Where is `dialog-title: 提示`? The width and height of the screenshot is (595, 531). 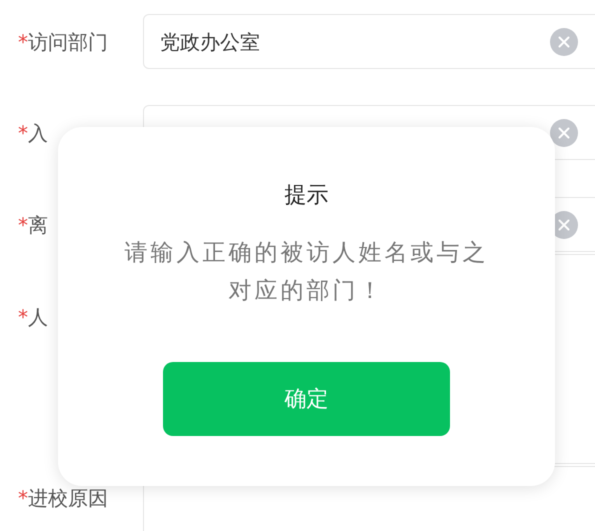 dialog-title: 提示 is located at coordinates (306, 196).